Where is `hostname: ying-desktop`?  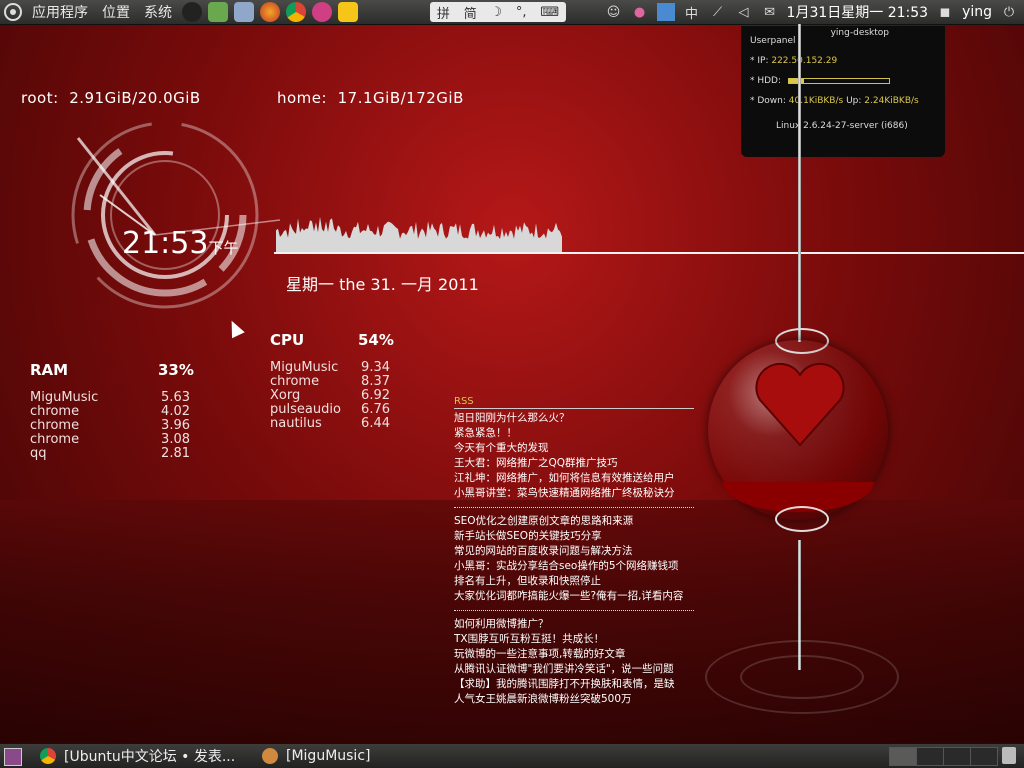 hostname: ying-desktop is located at coordinates (859, 33).